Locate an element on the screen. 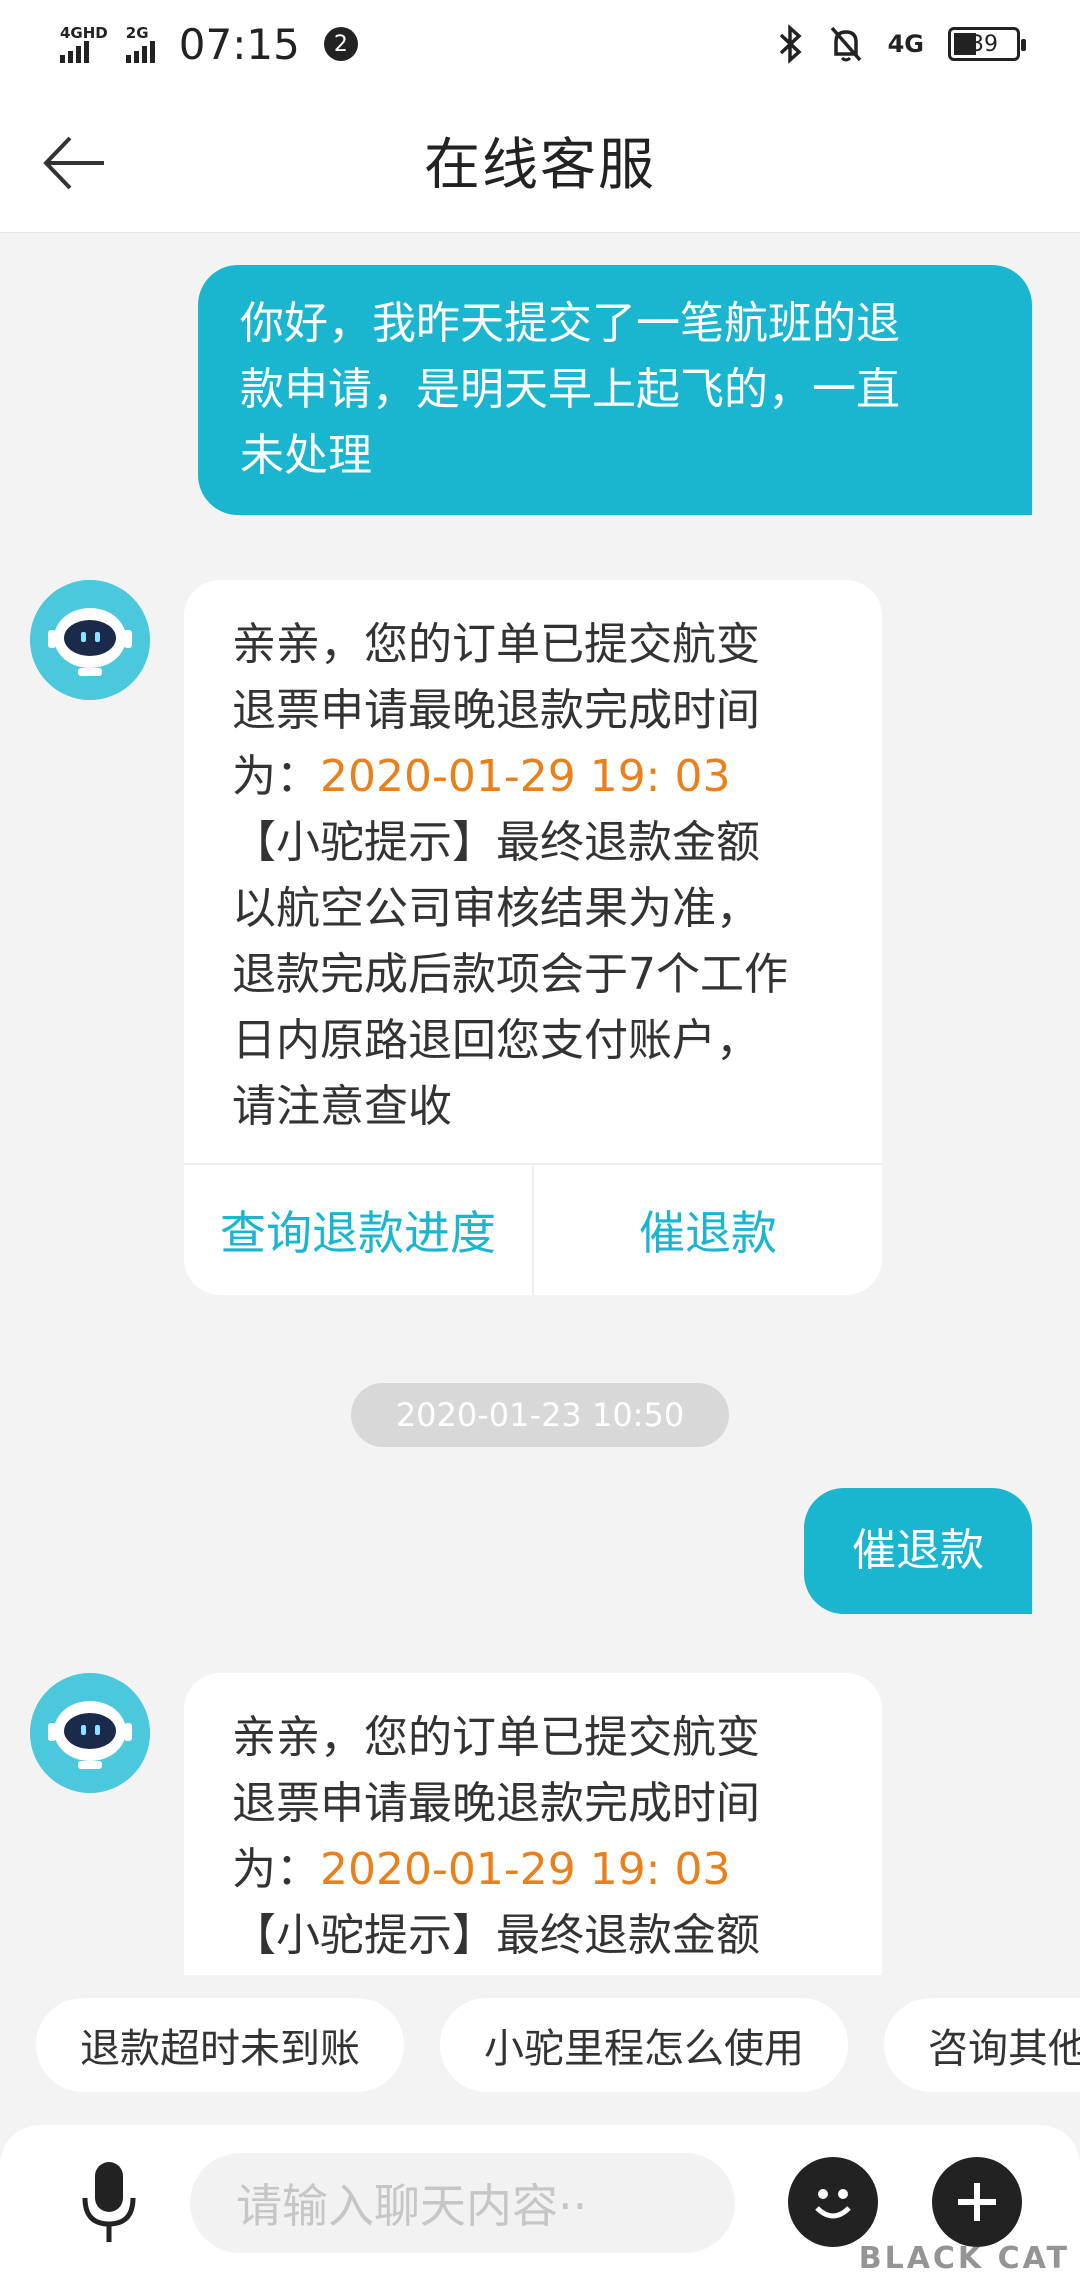 This screenshot has height=2280, width=1080. back-arrow-icon is located at coordinates (75, 163).